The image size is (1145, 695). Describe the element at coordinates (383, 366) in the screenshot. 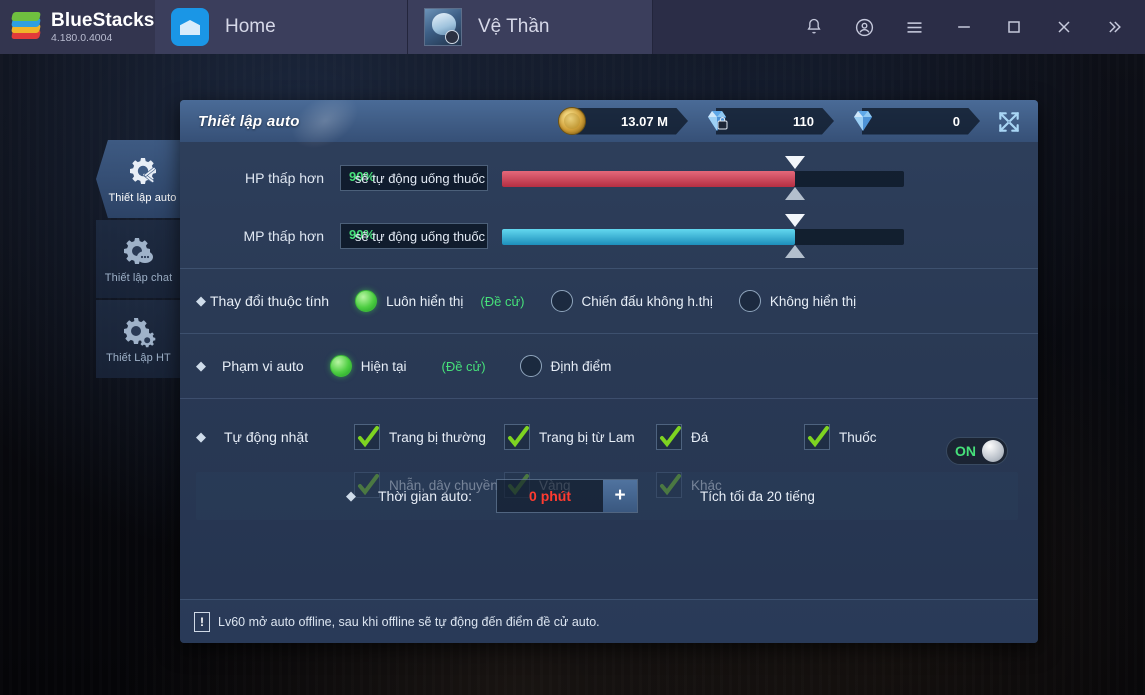

I see `option-label: Hiện tại` at that location.